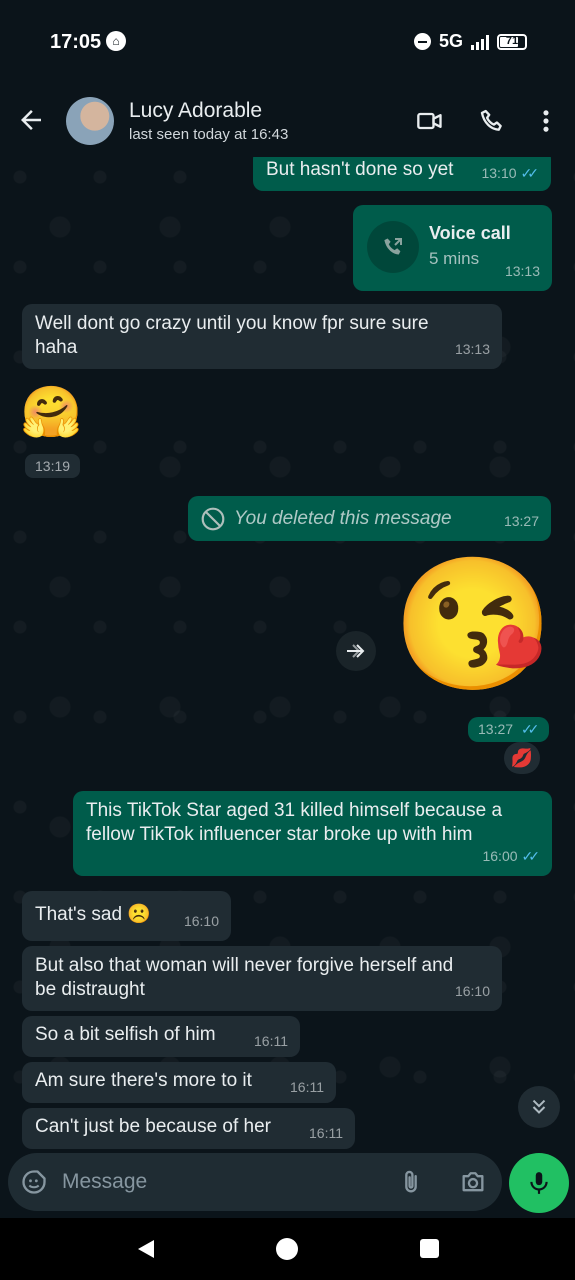  I want to click on message-time: 13:10, so click(499, 173).